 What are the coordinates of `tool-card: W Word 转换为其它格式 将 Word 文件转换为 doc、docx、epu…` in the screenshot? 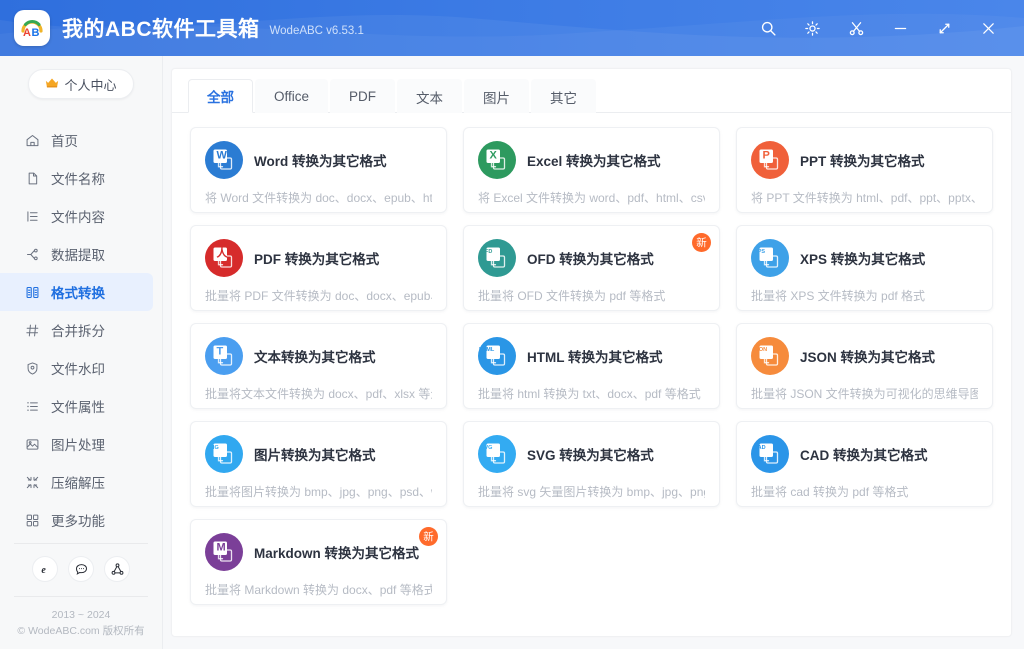 It's located at (318, 170).